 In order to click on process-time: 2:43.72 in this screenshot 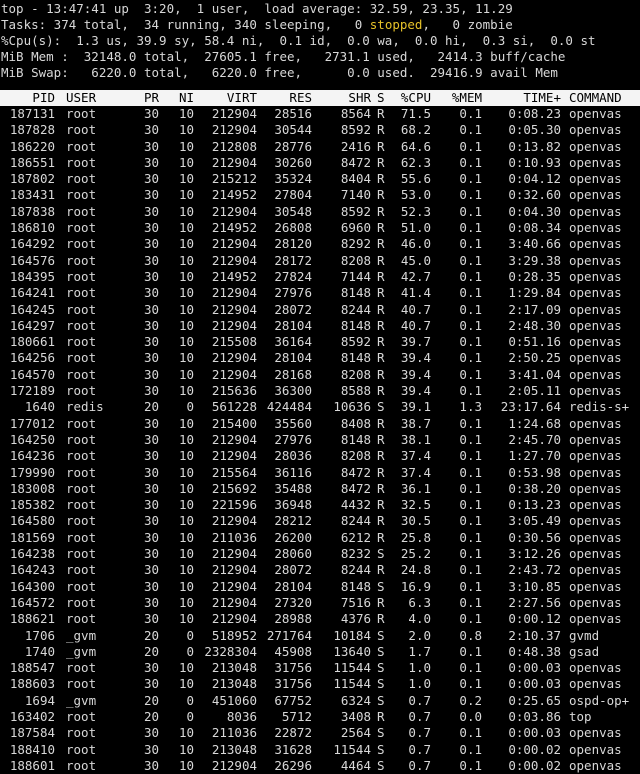, I will do `click(534, 570)`.